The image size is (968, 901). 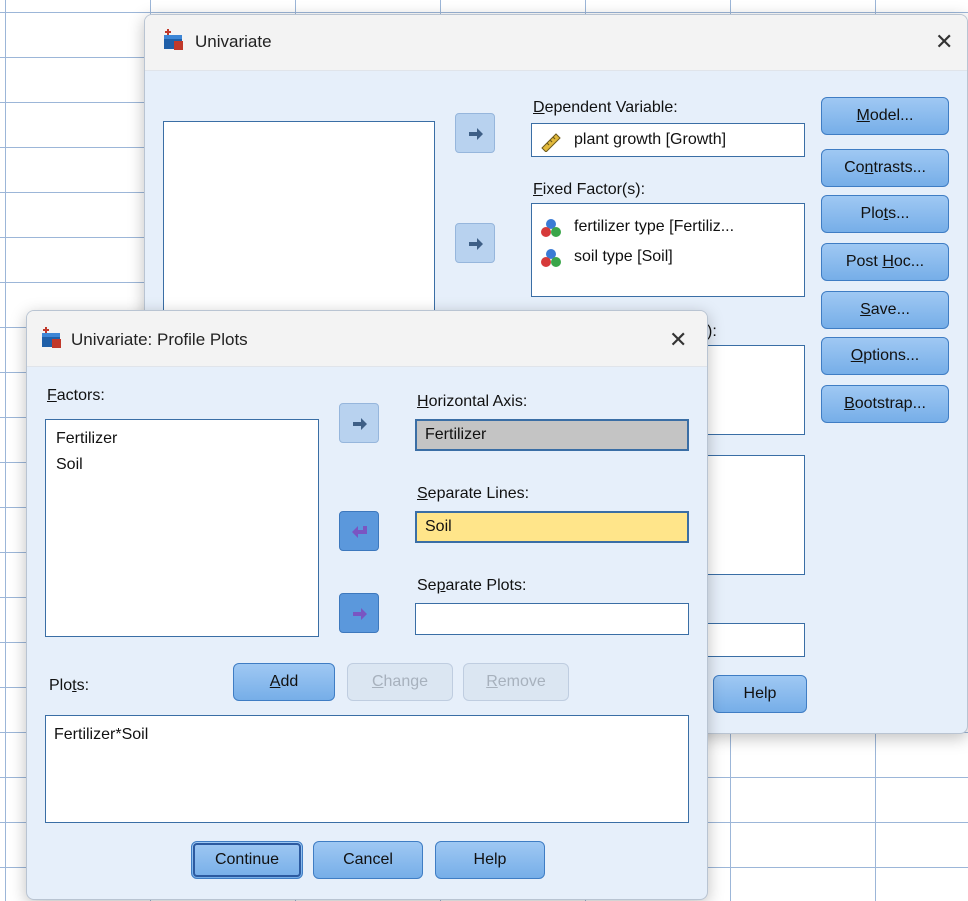 I want to click on factors-list: Fertilizer Soil, so click(x=182, y=528).